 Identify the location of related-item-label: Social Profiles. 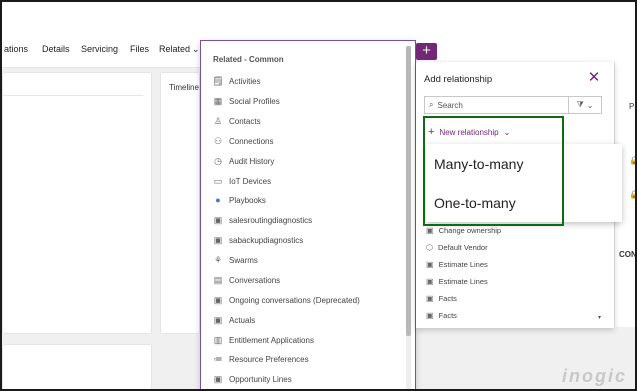
(254, 101).